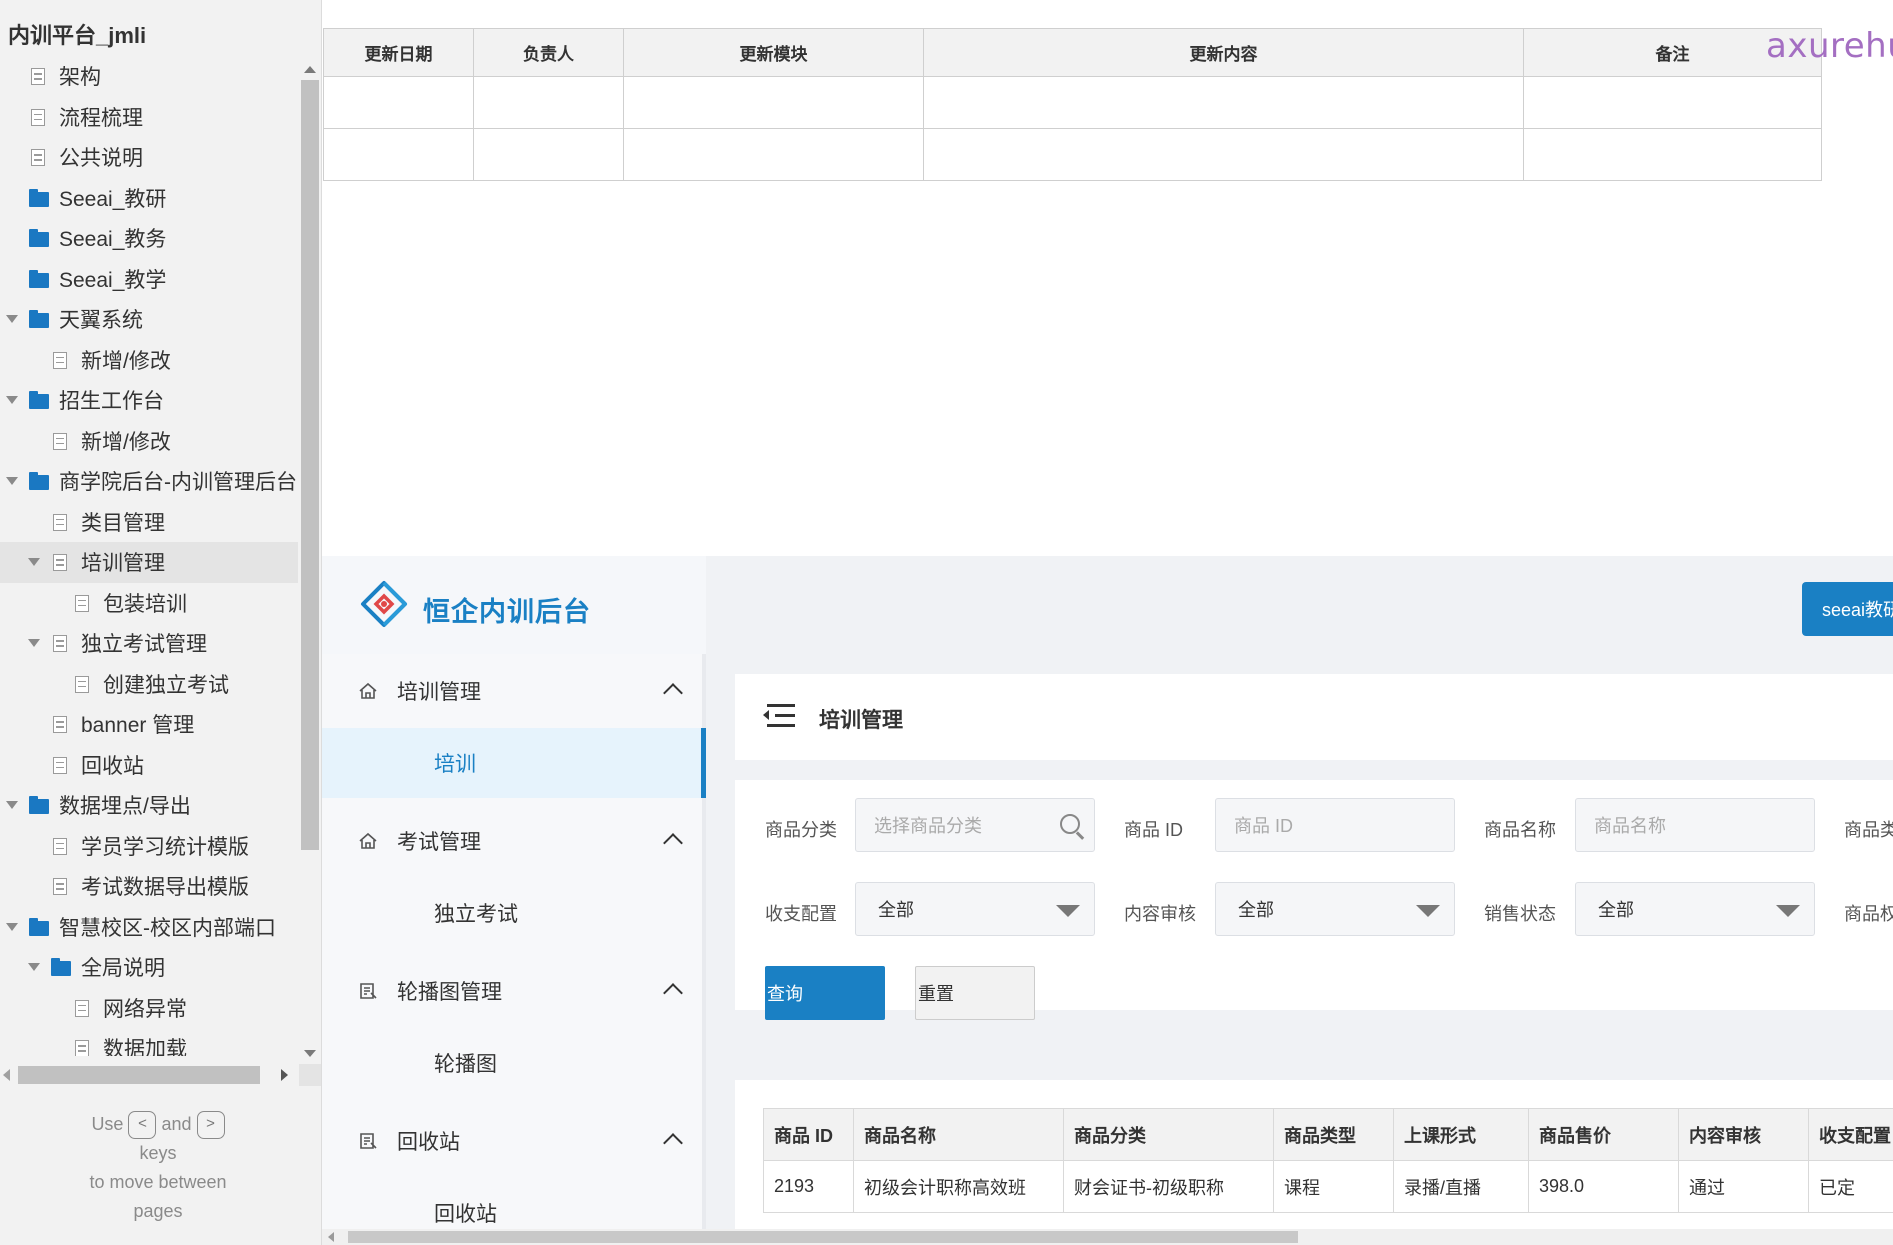  I want to click on scroll-down-icon, so click(310, 1053).